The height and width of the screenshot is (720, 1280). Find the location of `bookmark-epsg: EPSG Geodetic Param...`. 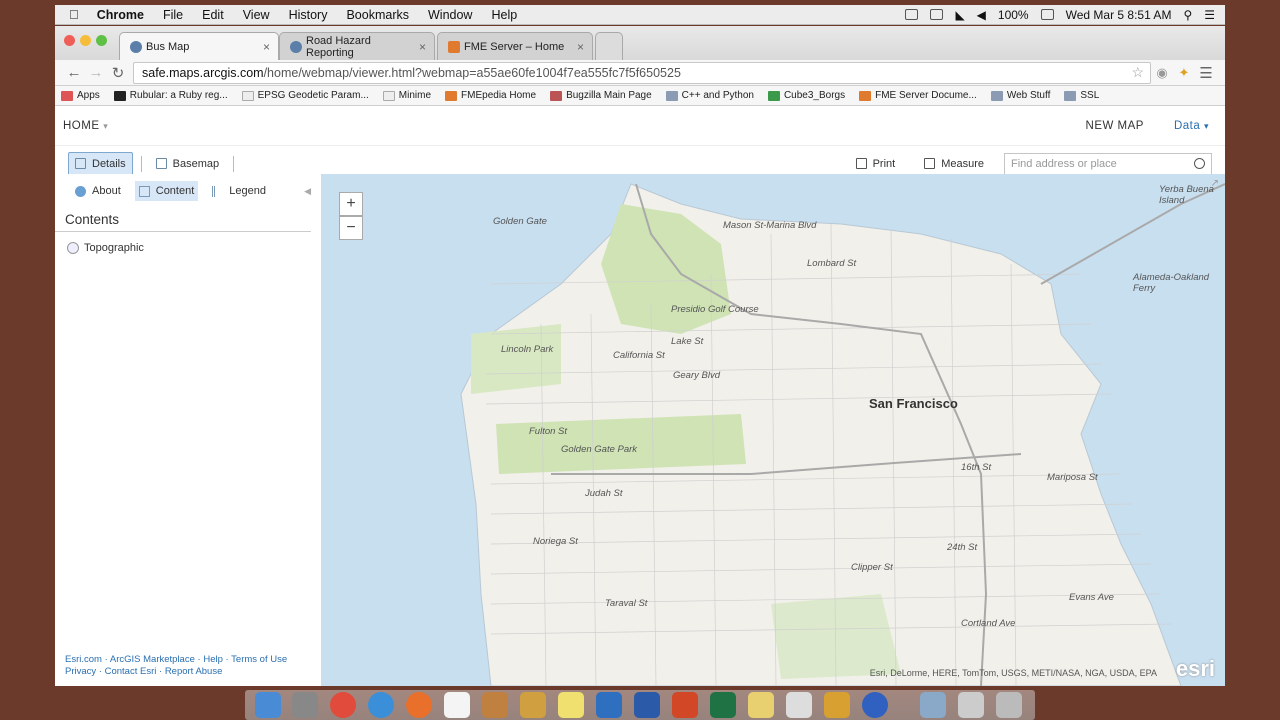

bookmark-epsg: EPSG Geodetic Param... is located at coordinates (305, 95).